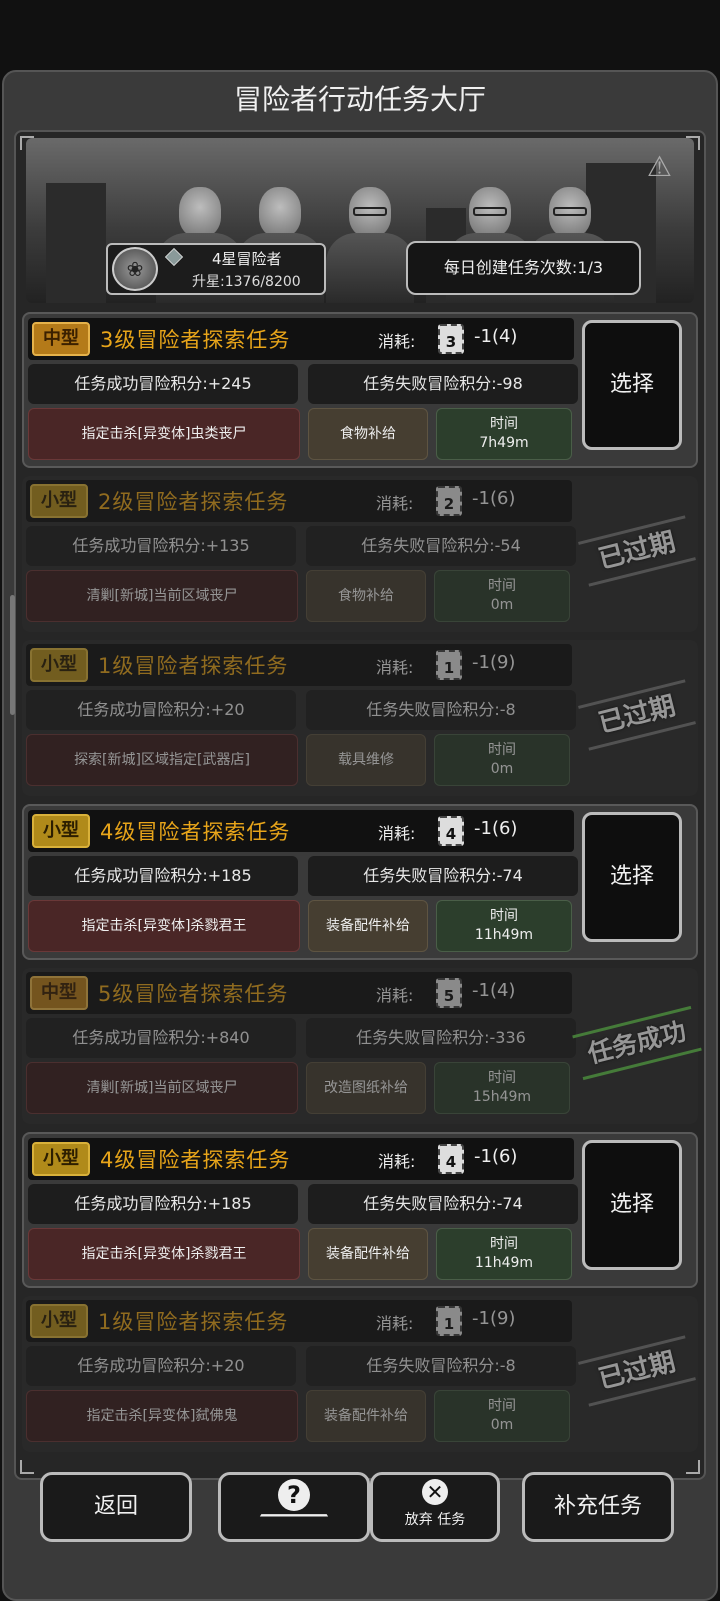  I want to click on mission-size-tag: 中型, so click(61, 339).